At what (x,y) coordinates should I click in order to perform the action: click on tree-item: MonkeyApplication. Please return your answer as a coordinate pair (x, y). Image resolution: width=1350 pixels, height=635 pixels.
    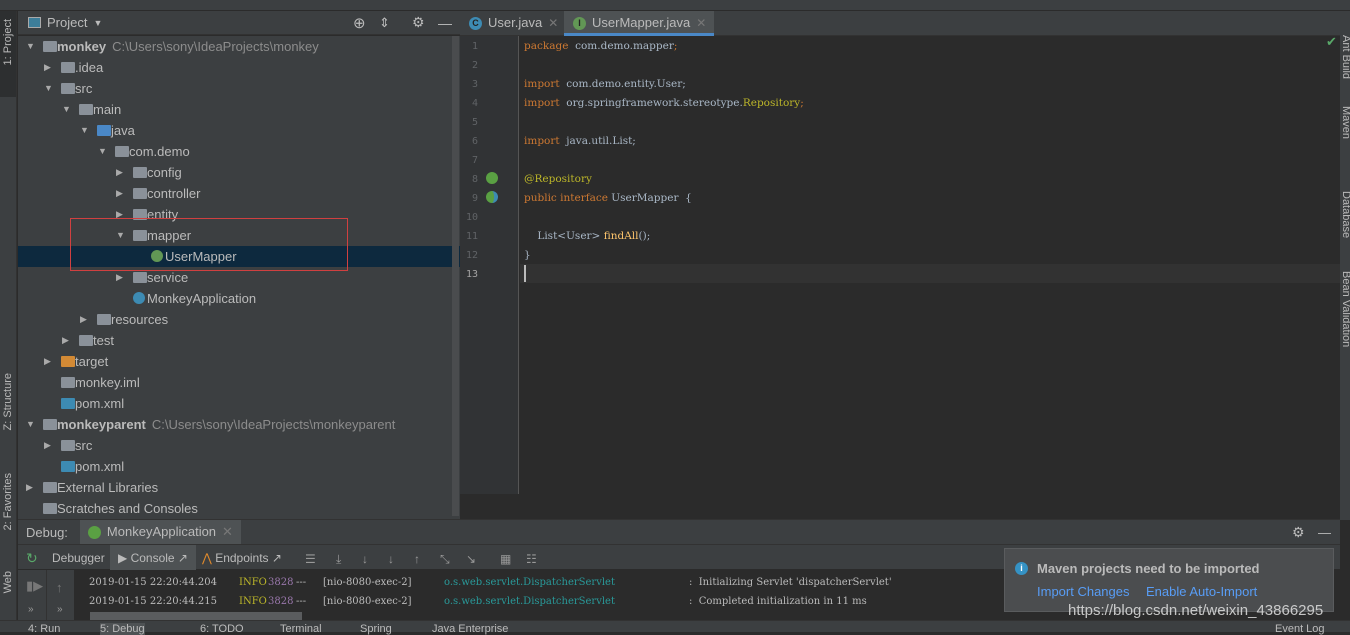
    Looking at the image, I should click on (239, 298).